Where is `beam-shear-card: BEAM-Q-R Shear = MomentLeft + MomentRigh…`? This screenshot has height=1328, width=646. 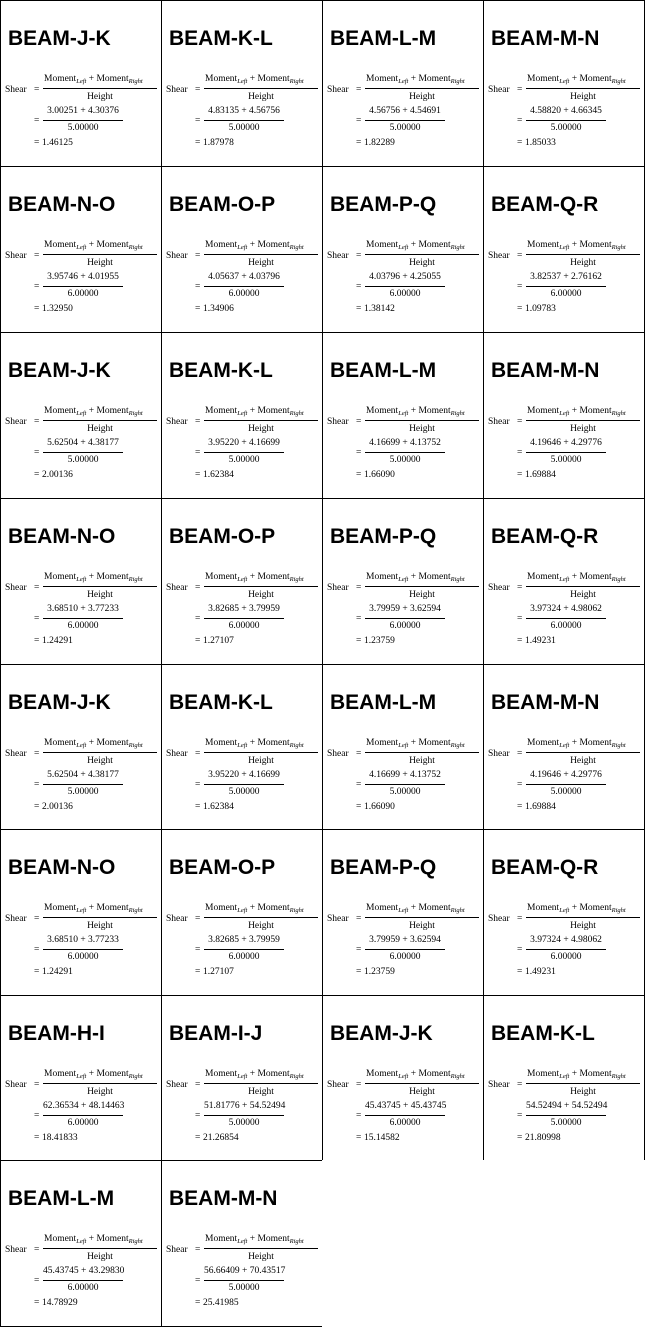 beam-shear-card: BEAM-Q-R Shear = MomentLeft + MomentRigh… is located at coordinates (564, 912).